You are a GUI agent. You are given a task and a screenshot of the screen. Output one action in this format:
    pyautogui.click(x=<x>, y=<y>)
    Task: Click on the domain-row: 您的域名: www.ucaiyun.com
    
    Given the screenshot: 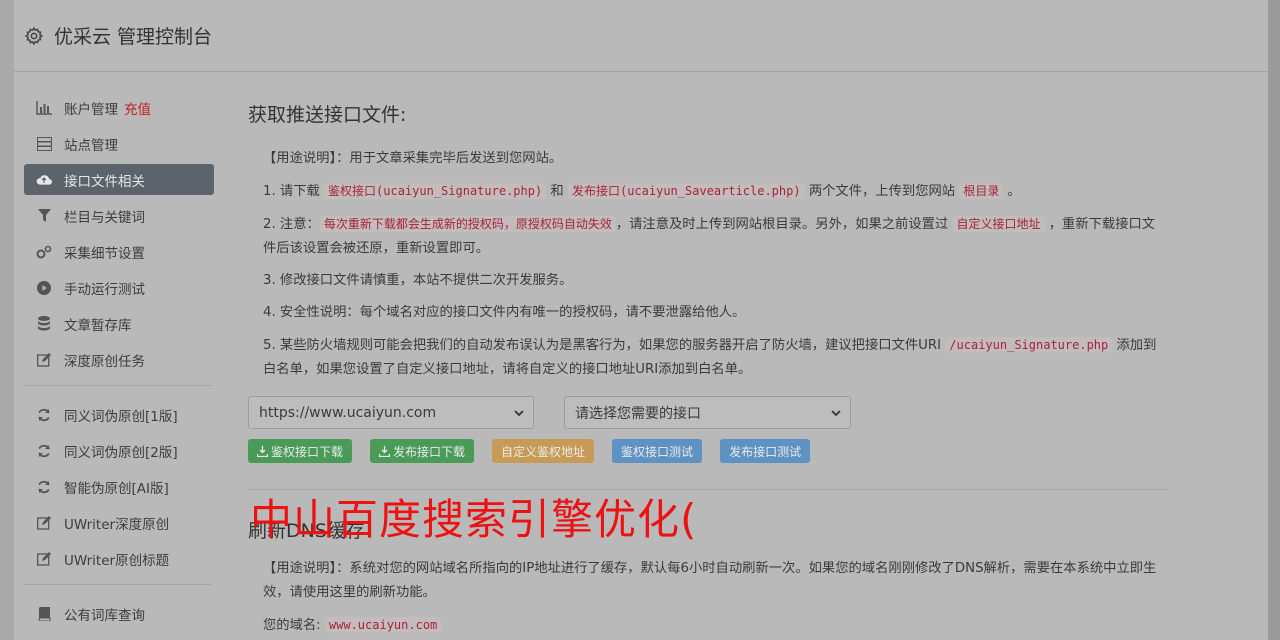 What is the action you would take?
    pyautogui.click(x=715, y=625)
    